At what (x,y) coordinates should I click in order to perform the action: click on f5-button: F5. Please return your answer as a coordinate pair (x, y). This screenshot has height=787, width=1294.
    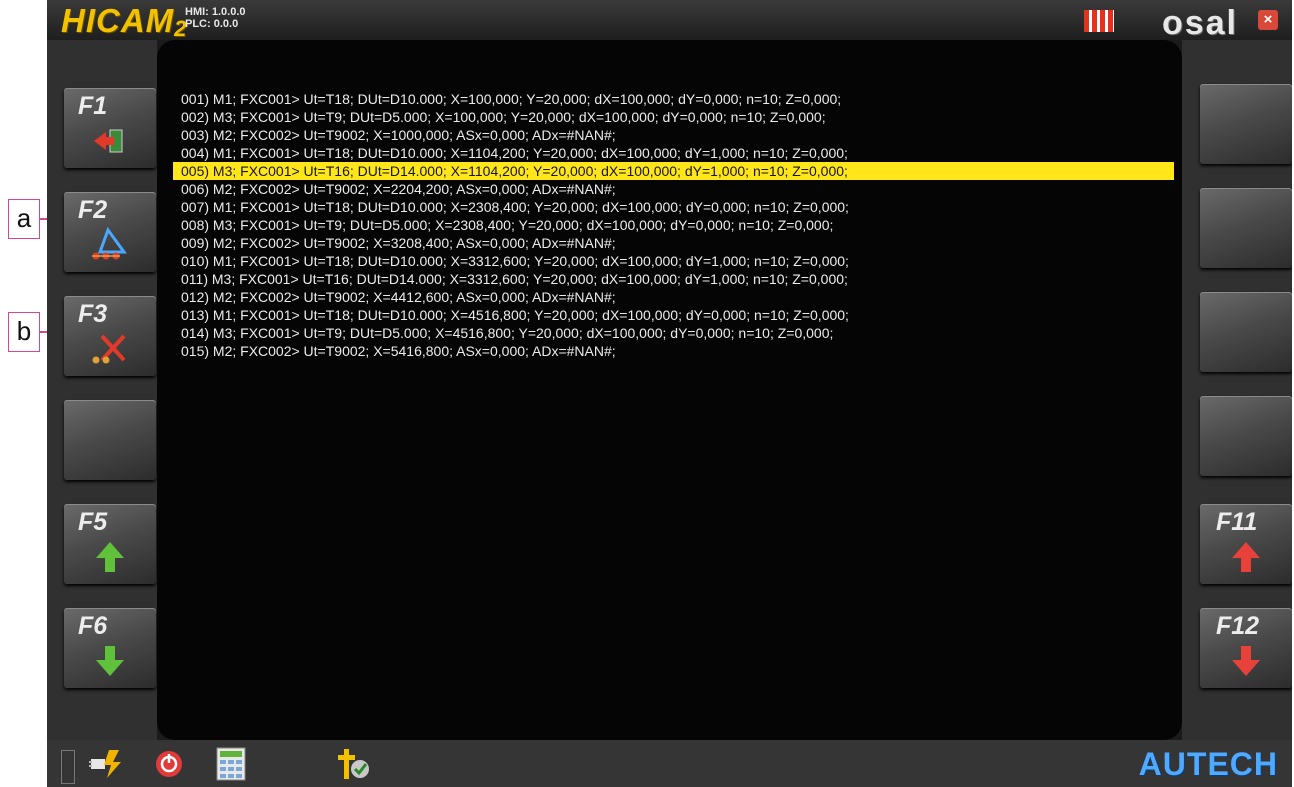
    Looking at the image, I should click on (110, 544).